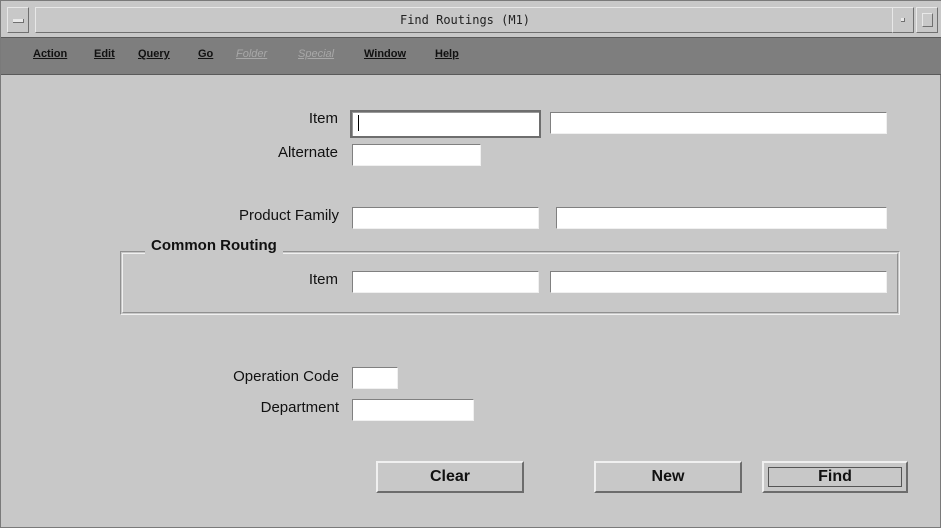 The width and height of the screenshot is (941, 528). Describe the element at coordinates (154, 54) in the screenshot. I see `menu-query: Query` at that location.